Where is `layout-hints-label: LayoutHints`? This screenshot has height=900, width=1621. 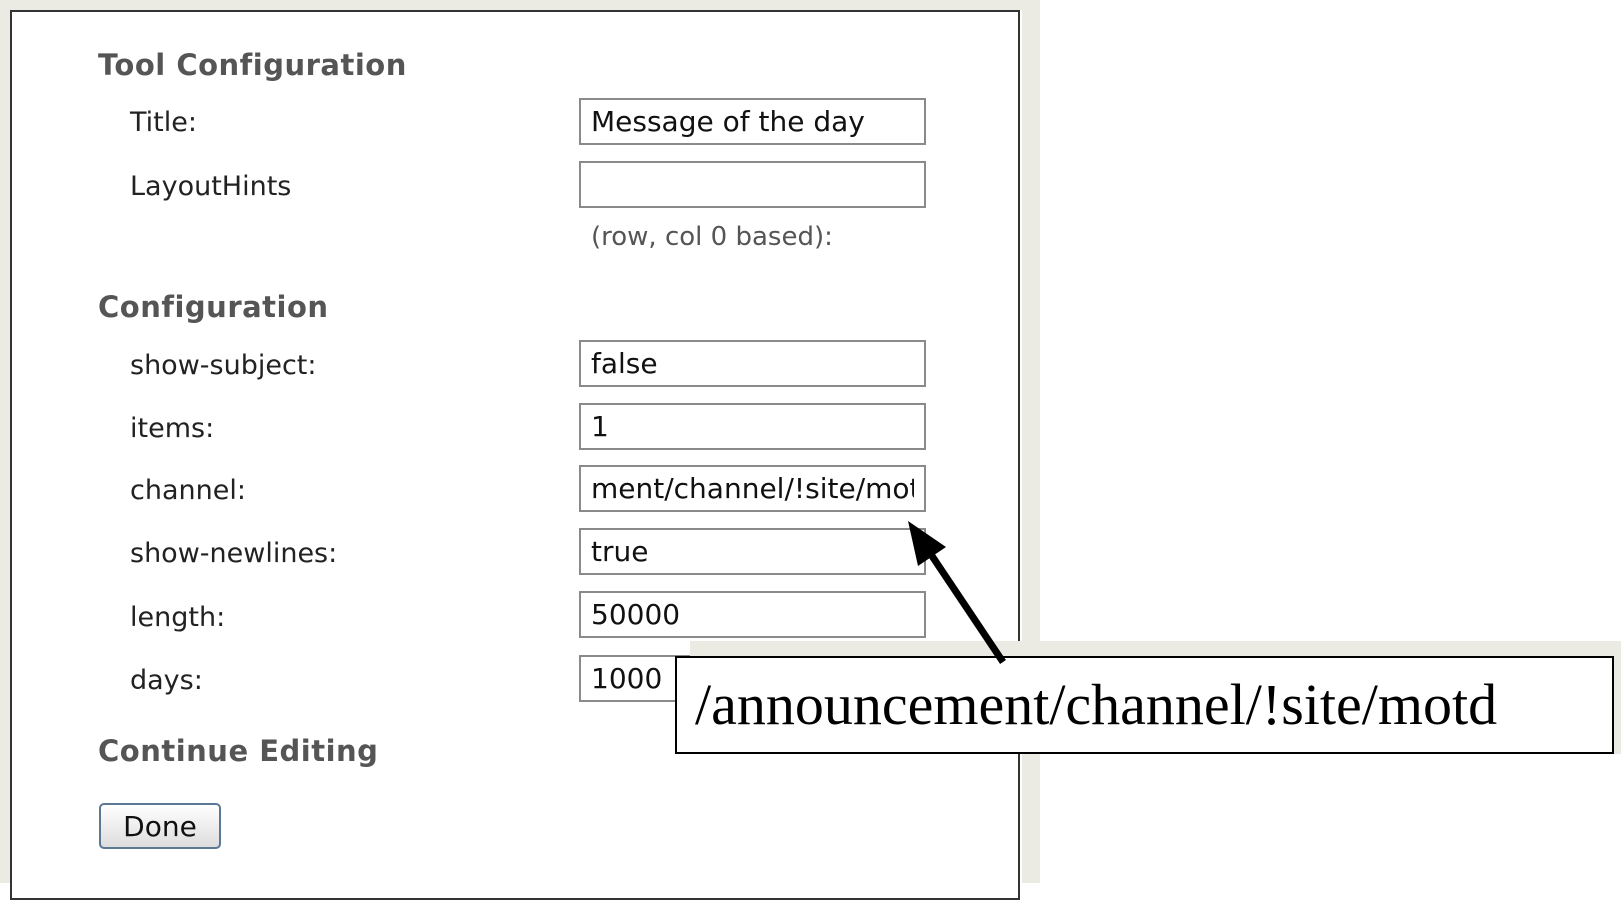
layout-hints-label: LayoutHints is located at coordinates (211, 186).